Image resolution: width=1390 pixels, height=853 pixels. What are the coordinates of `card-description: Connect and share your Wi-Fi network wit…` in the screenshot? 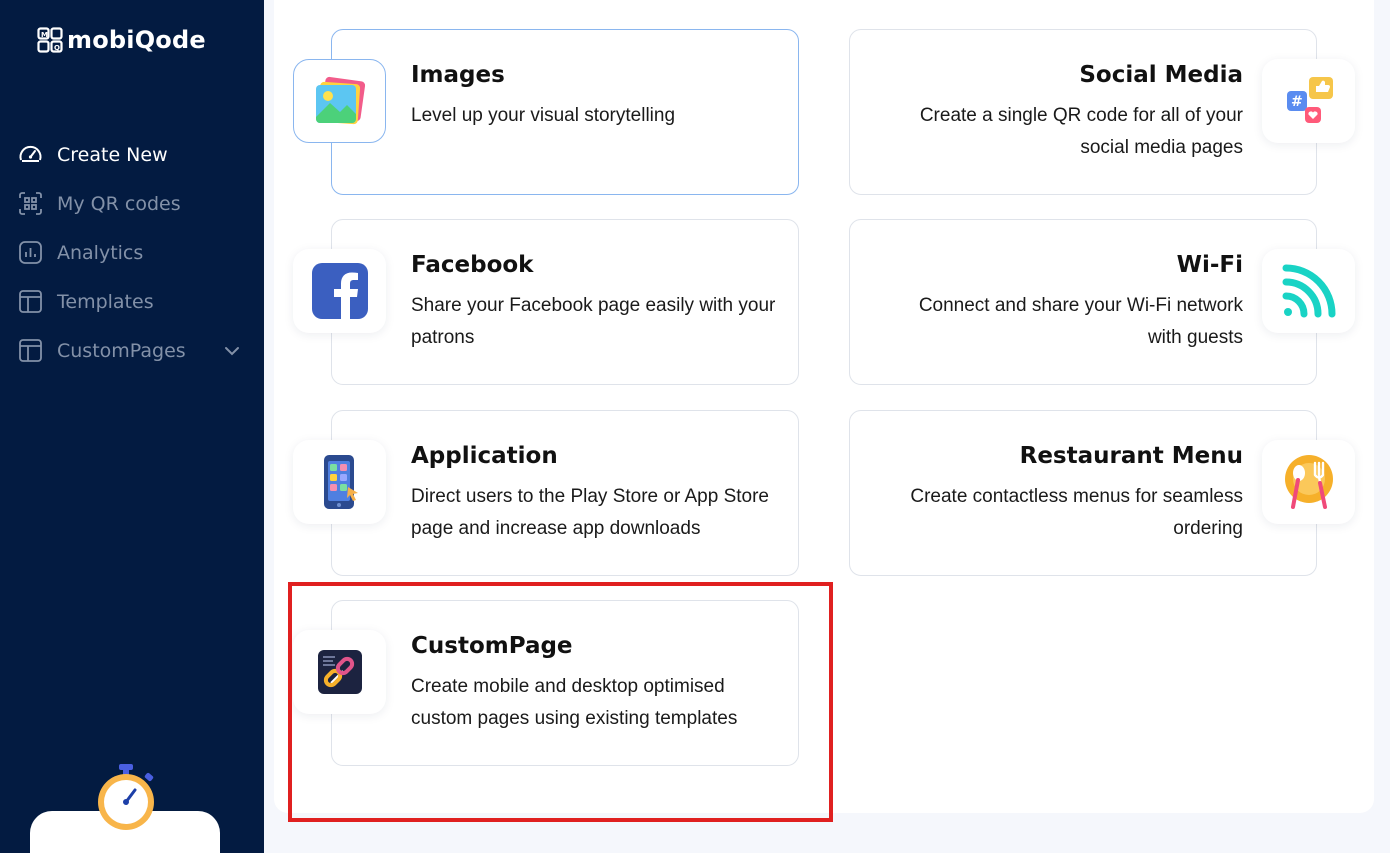 It's located at (1080, 321).